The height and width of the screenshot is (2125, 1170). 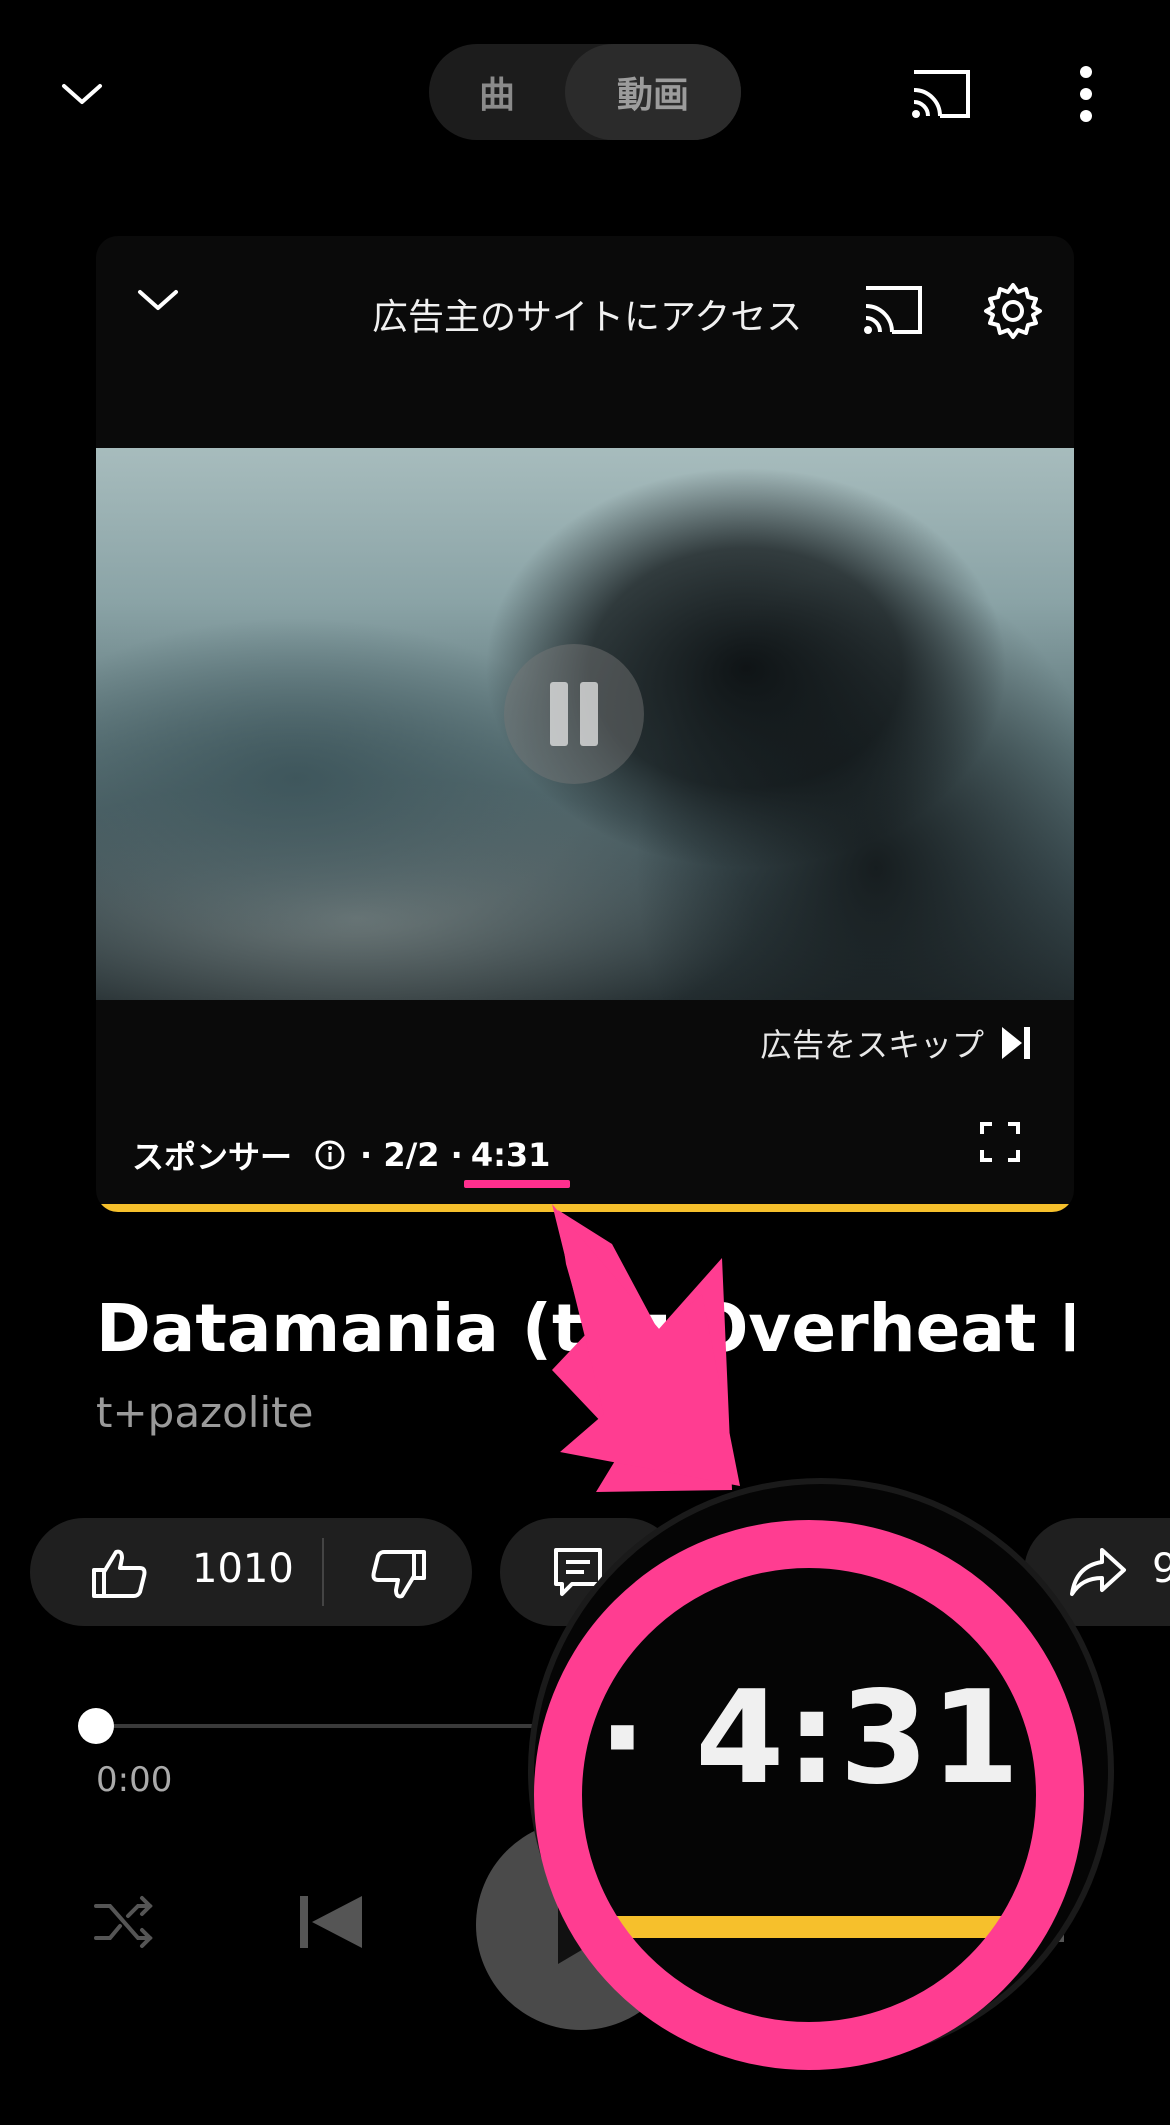 What do you see at coordinates (158, 300) in the screenshot?
I see `player-chevron-down-icon` at bounding box center [158, 300].